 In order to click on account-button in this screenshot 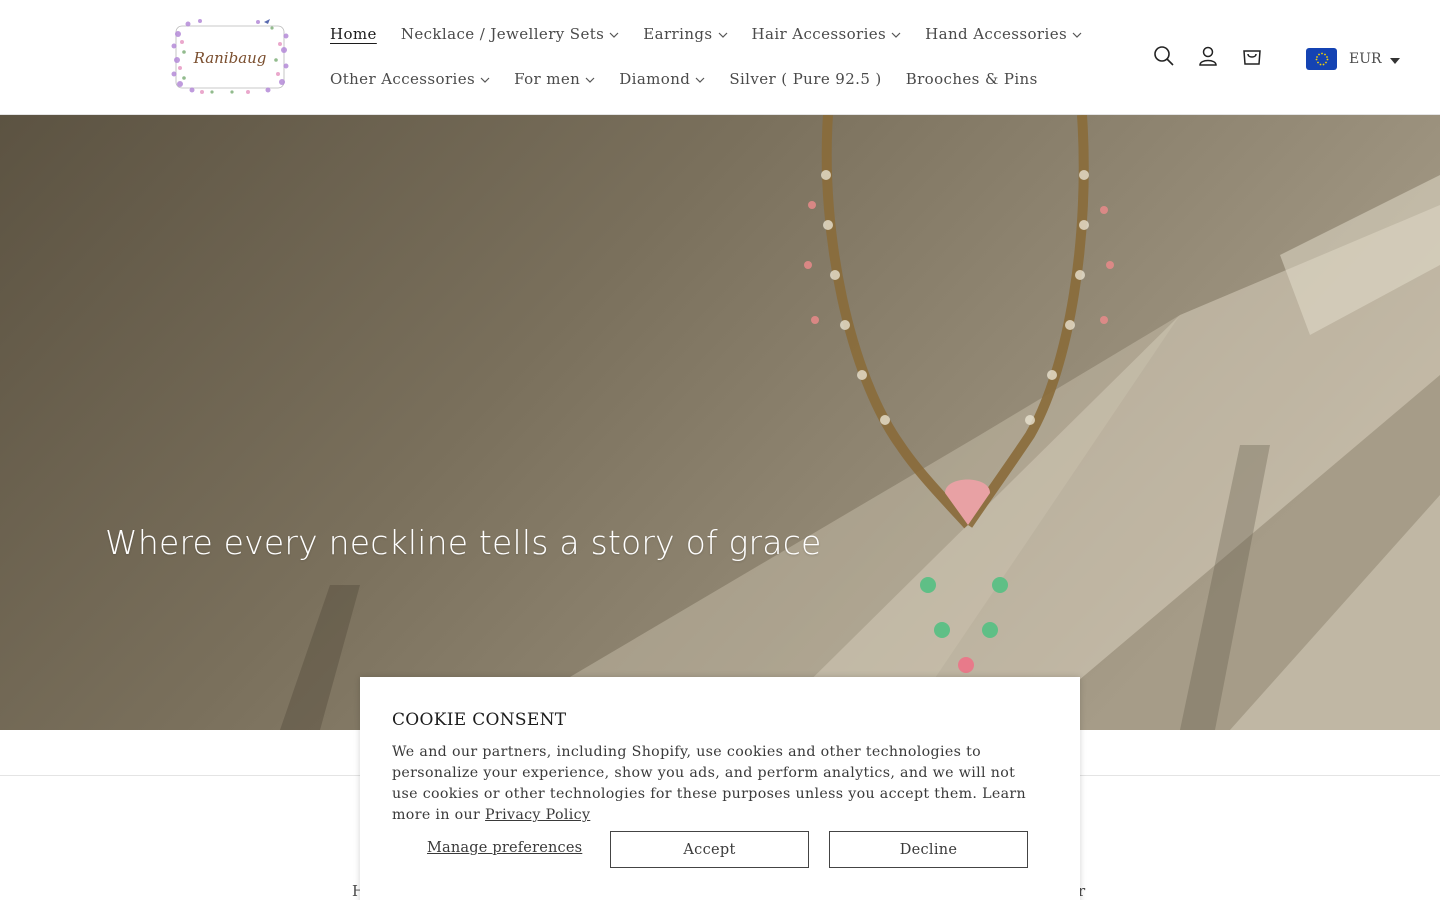, I will do `click(1208, 56)`.